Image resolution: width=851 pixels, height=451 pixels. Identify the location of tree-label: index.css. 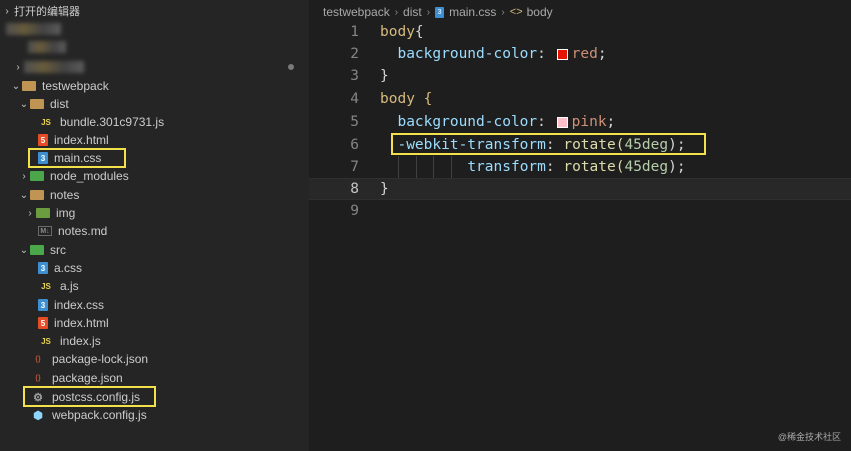
(79, 305).